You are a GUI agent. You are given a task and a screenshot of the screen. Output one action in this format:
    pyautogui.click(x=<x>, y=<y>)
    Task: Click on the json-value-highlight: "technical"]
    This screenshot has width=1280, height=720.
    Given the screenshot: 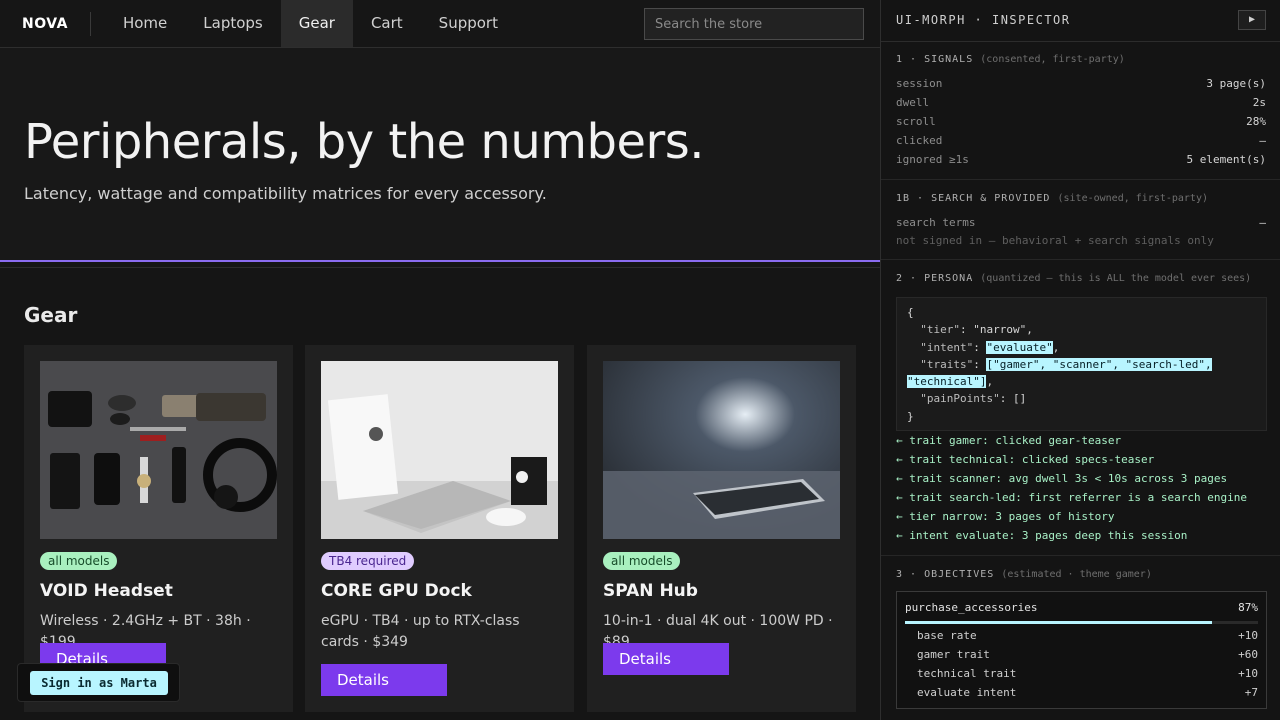 What is the action you would take?
    pyautogui.click(x=947, y=382)
    